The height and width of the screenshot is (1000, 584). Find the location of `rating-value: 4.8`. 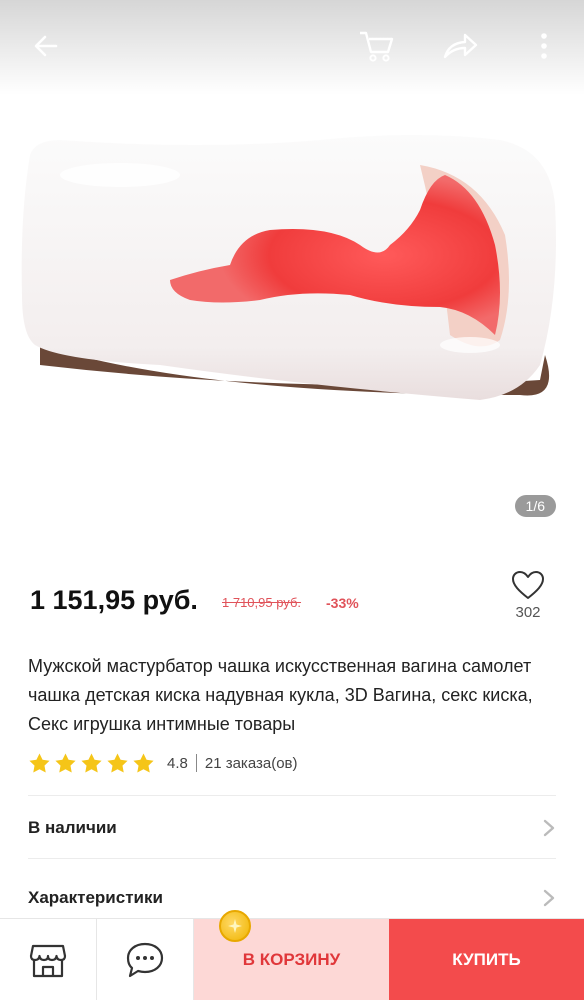

rating-value: 4.8 is located at coordinates (177, 763).